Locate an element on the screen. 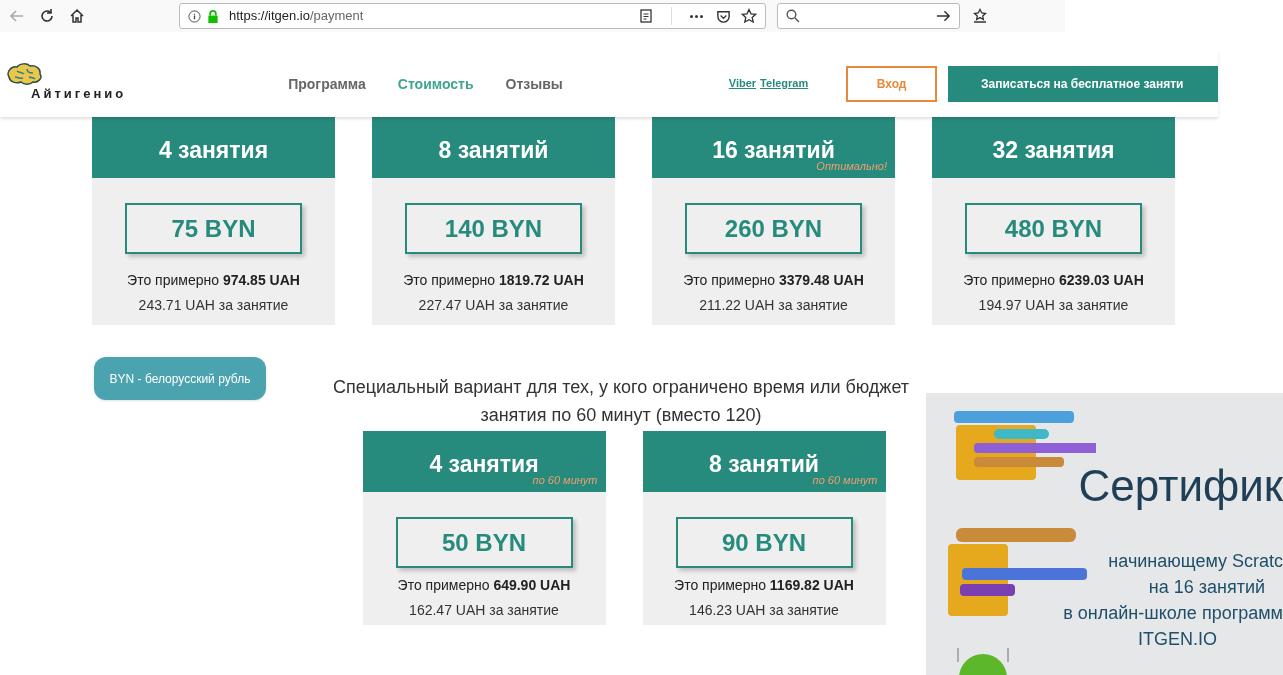  info-icon is located at coordinates (194, 16).